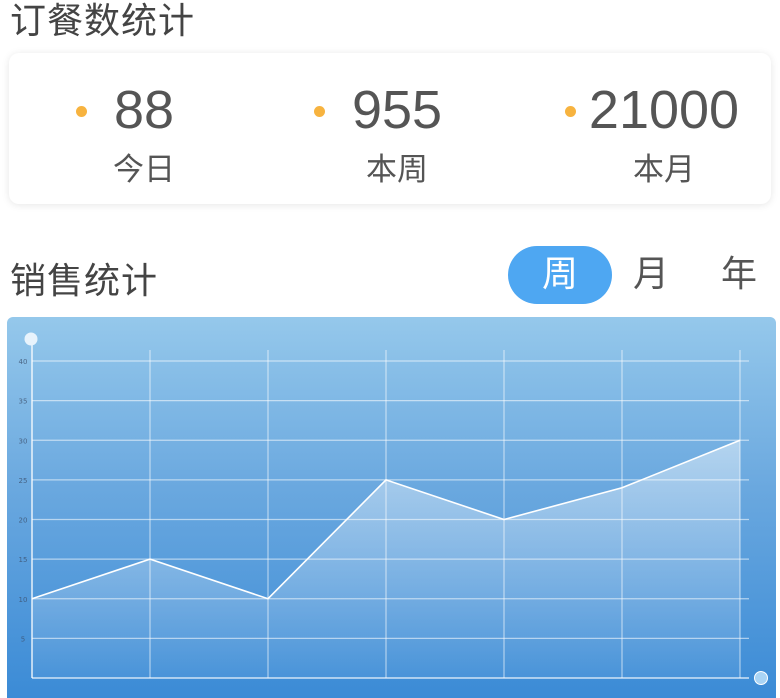 Image resolution: width=780 pixels, height=698 pixels. I want to click on stat-month: 21000 本月, so click(654, 128).